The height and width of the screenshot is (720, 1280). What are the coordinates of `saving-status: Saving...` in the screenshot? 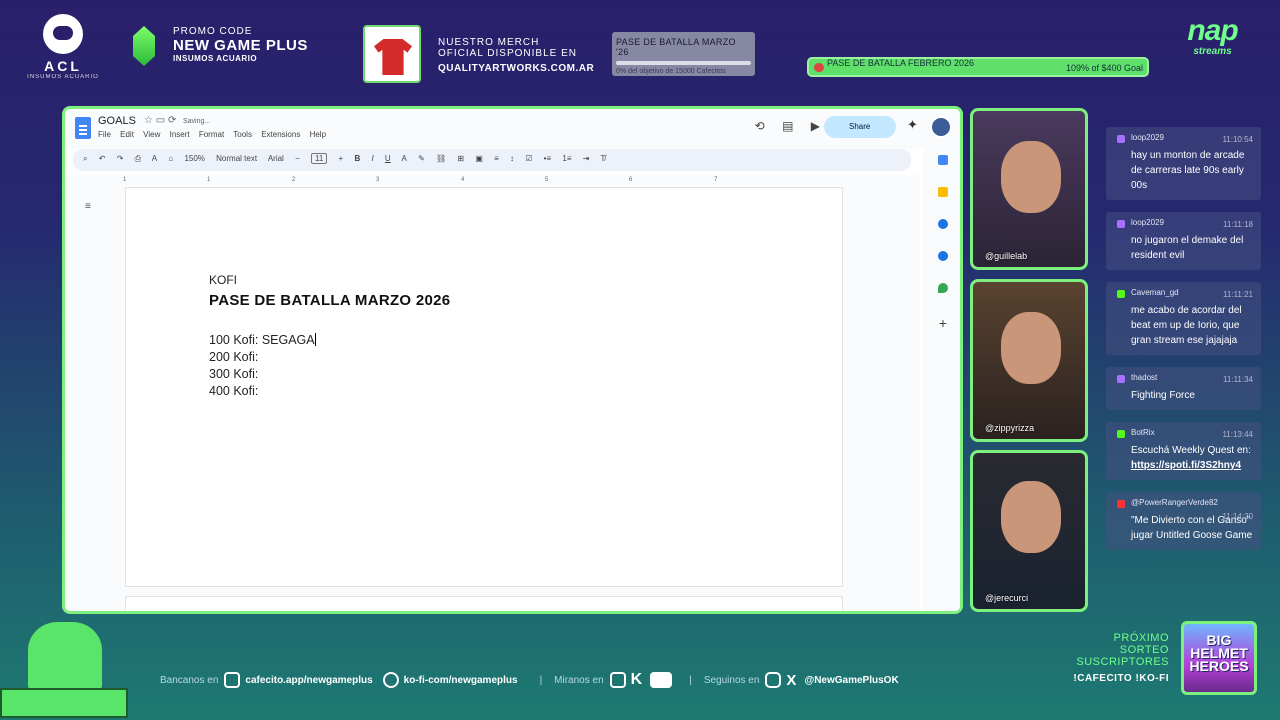 It's located at (197, 121).